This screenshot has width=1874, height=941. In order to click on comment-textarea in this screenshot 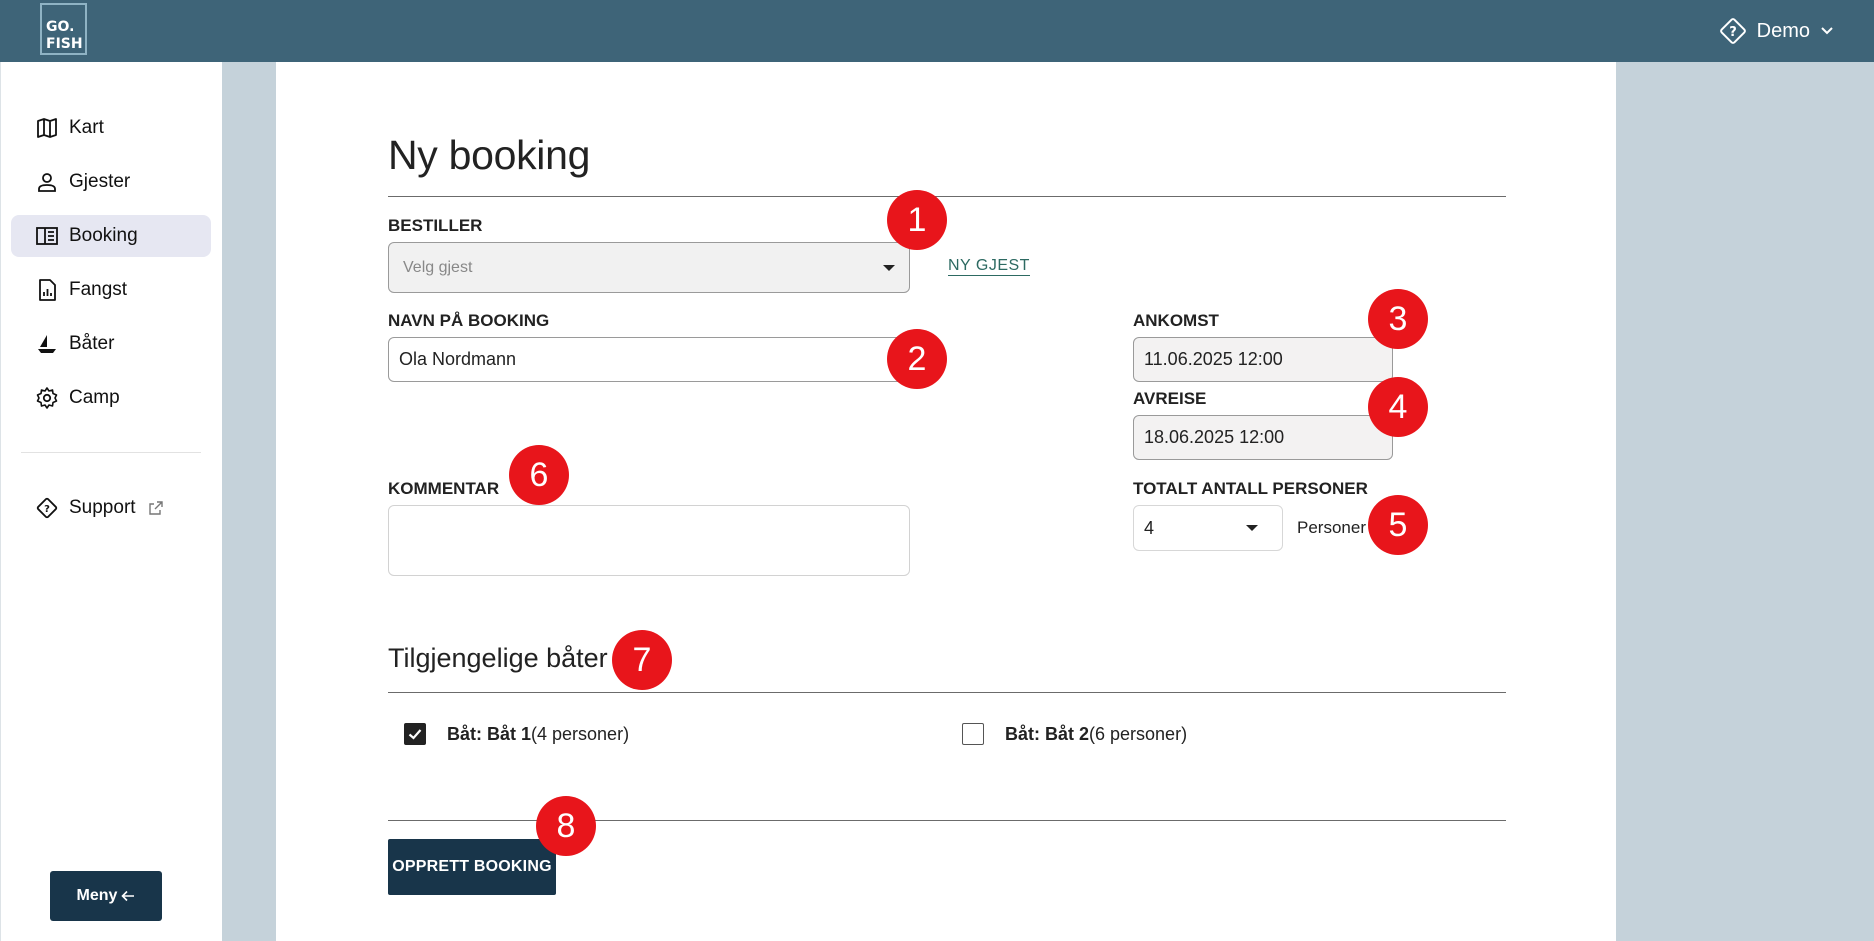, I will do `click(649, 540)`.